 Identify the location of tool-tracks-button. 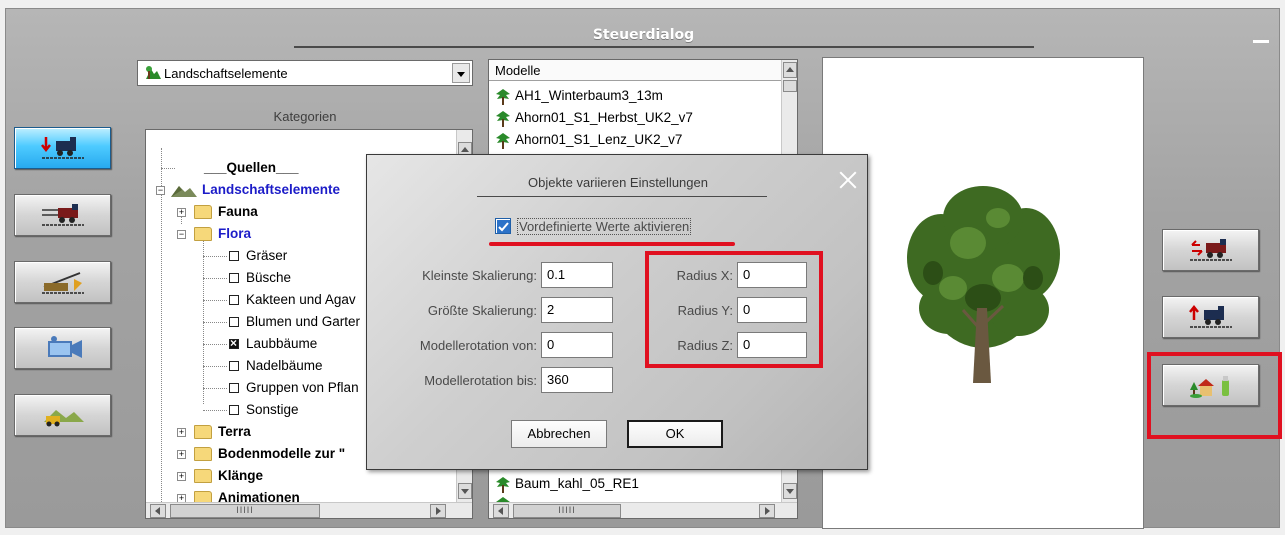
(62, 215).